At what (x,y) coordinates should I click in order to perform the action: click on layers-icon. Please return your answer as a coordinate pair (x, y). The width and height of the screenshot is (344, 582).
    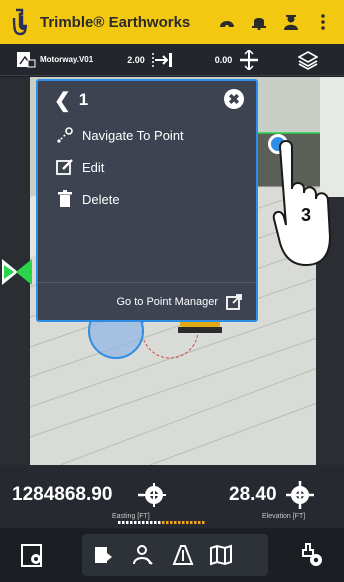
    Looking at the image, I should click on (308, 60).